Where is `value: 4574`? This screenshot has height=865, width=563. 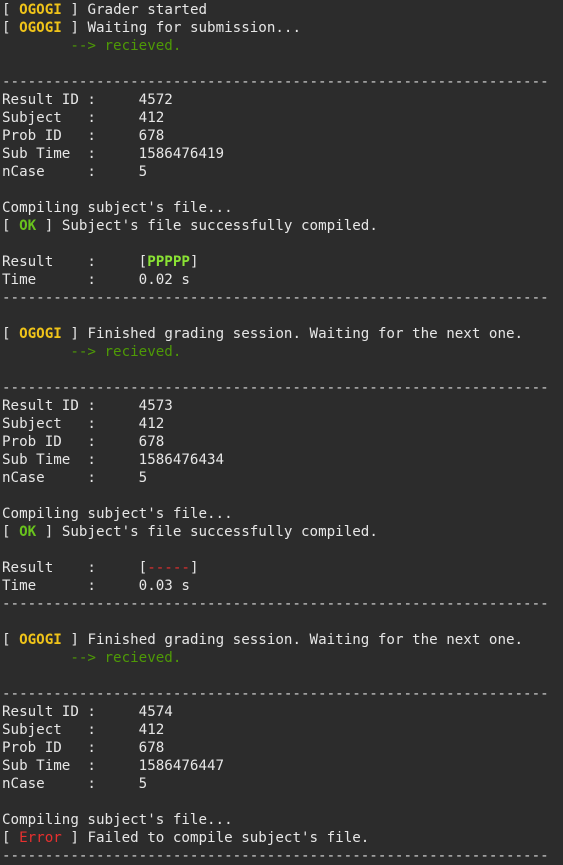
value: 4574 is located at coordinates (155, 712).